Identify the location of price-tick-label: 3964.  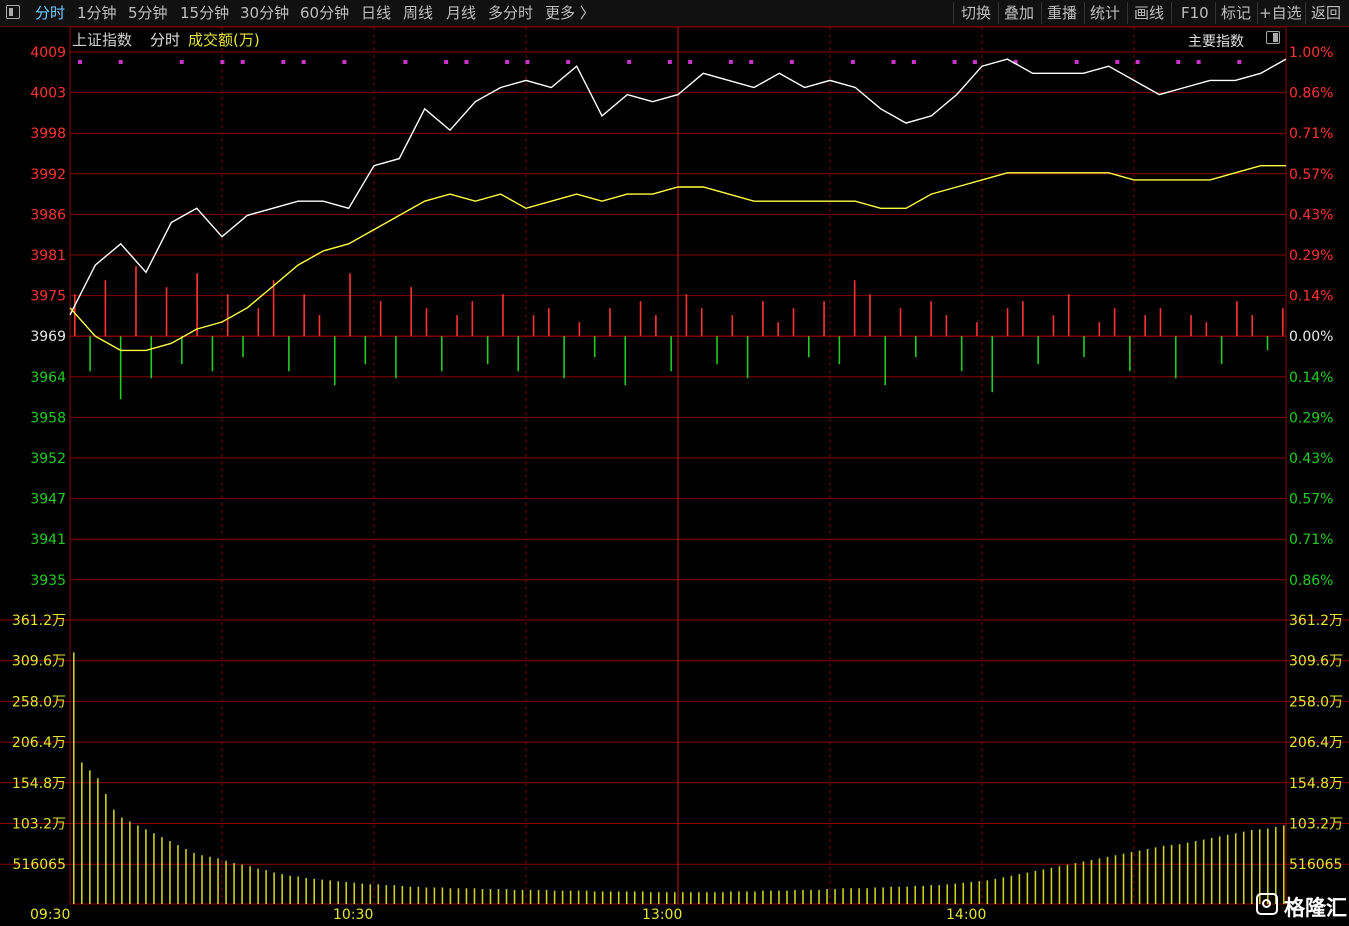
(48, 378).